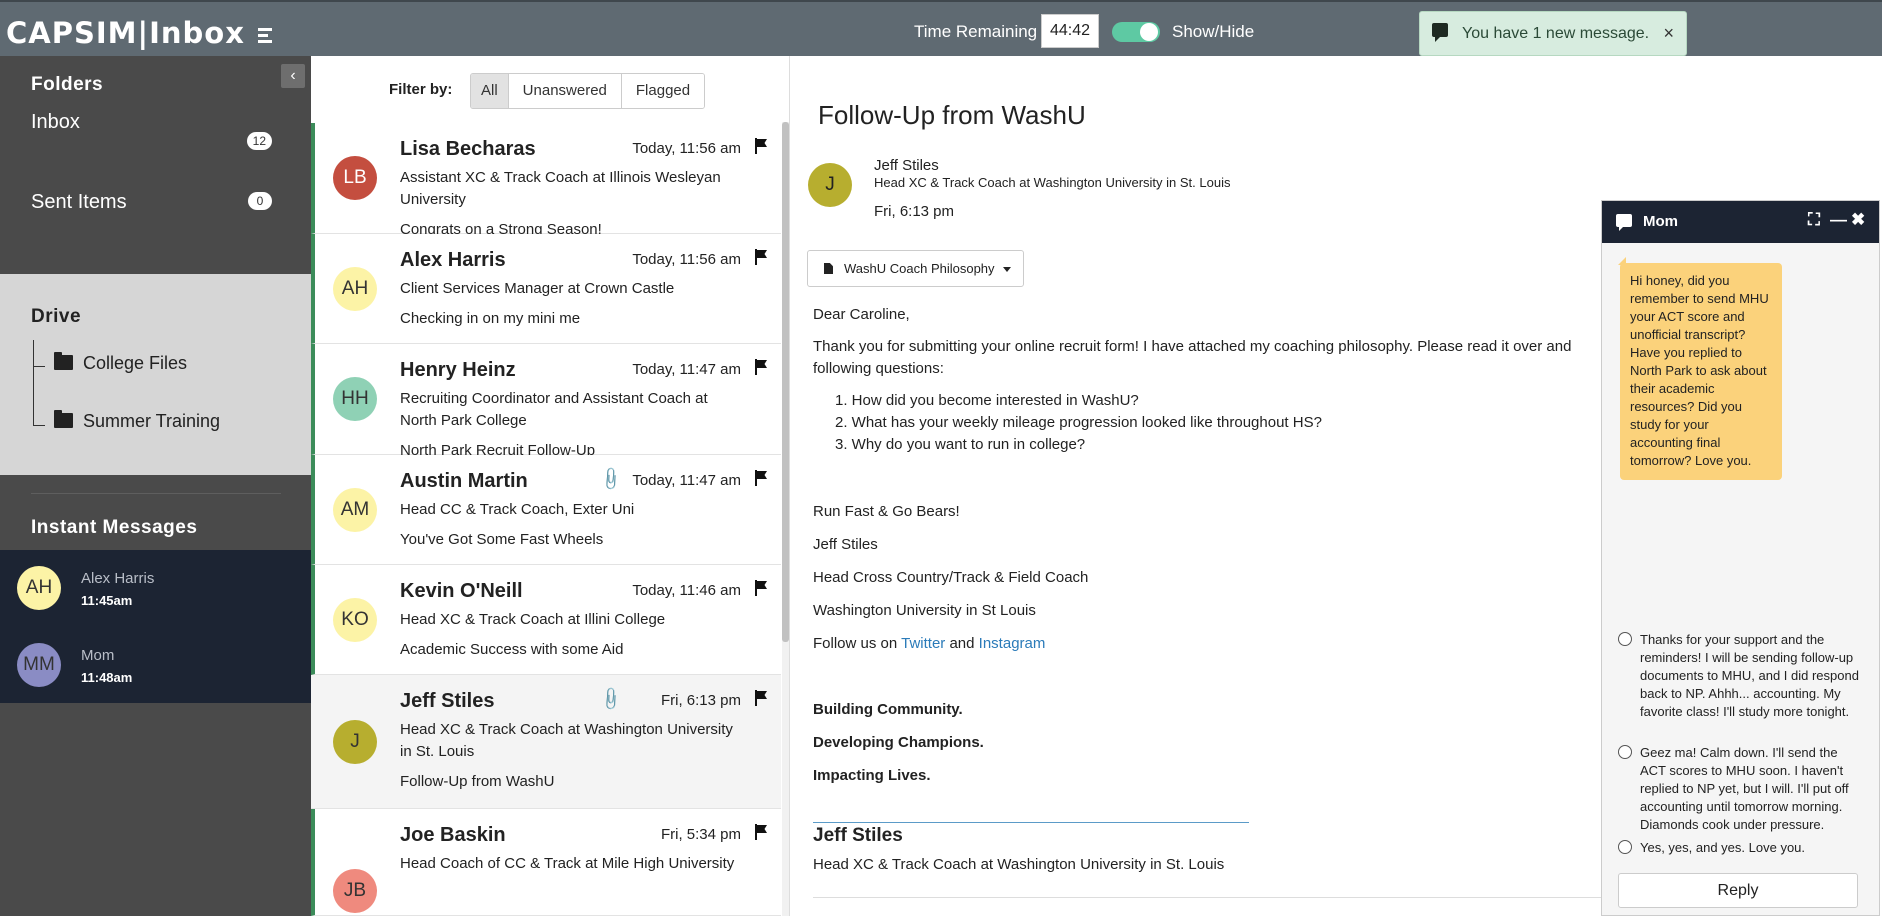 The width and height of the screenshot is (1882, 916). I want to click on logo-lines-icon, so click(265, 35).